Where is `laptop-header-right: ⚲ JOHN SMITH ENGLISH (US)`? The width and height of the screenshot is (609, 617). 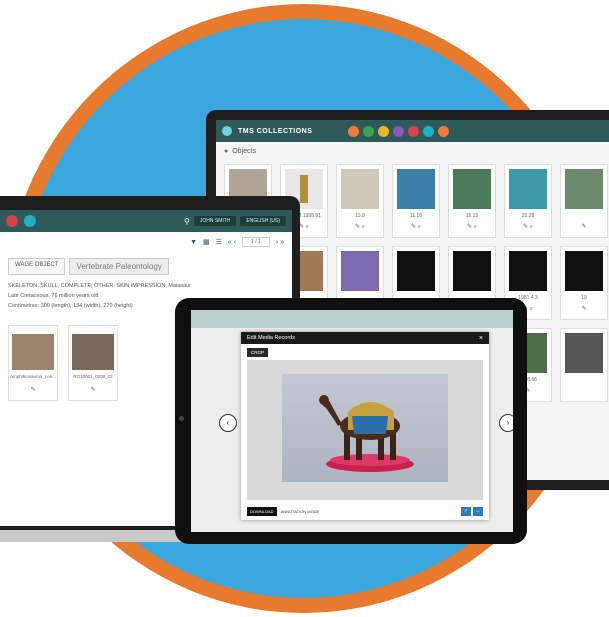 laptop-header-right: ⚲ JOHN SMITH ENGLISH (US) is located at coordinates (235, 221).